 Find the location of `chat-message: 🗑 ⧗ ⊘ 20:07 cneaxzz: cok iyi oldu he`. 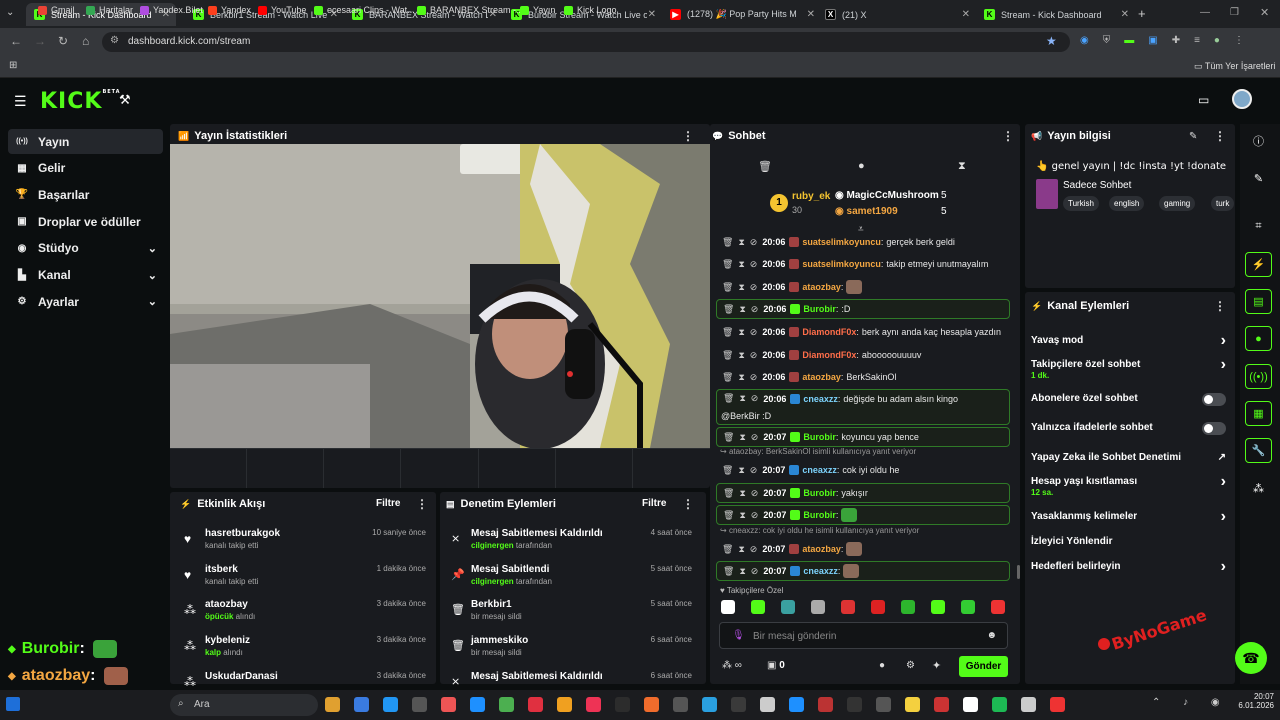

chat-message: 🗑 ⧗ ⊘ 20:07 cneaxzz: cok iyi oldu he is located at coordinates (863, 470).